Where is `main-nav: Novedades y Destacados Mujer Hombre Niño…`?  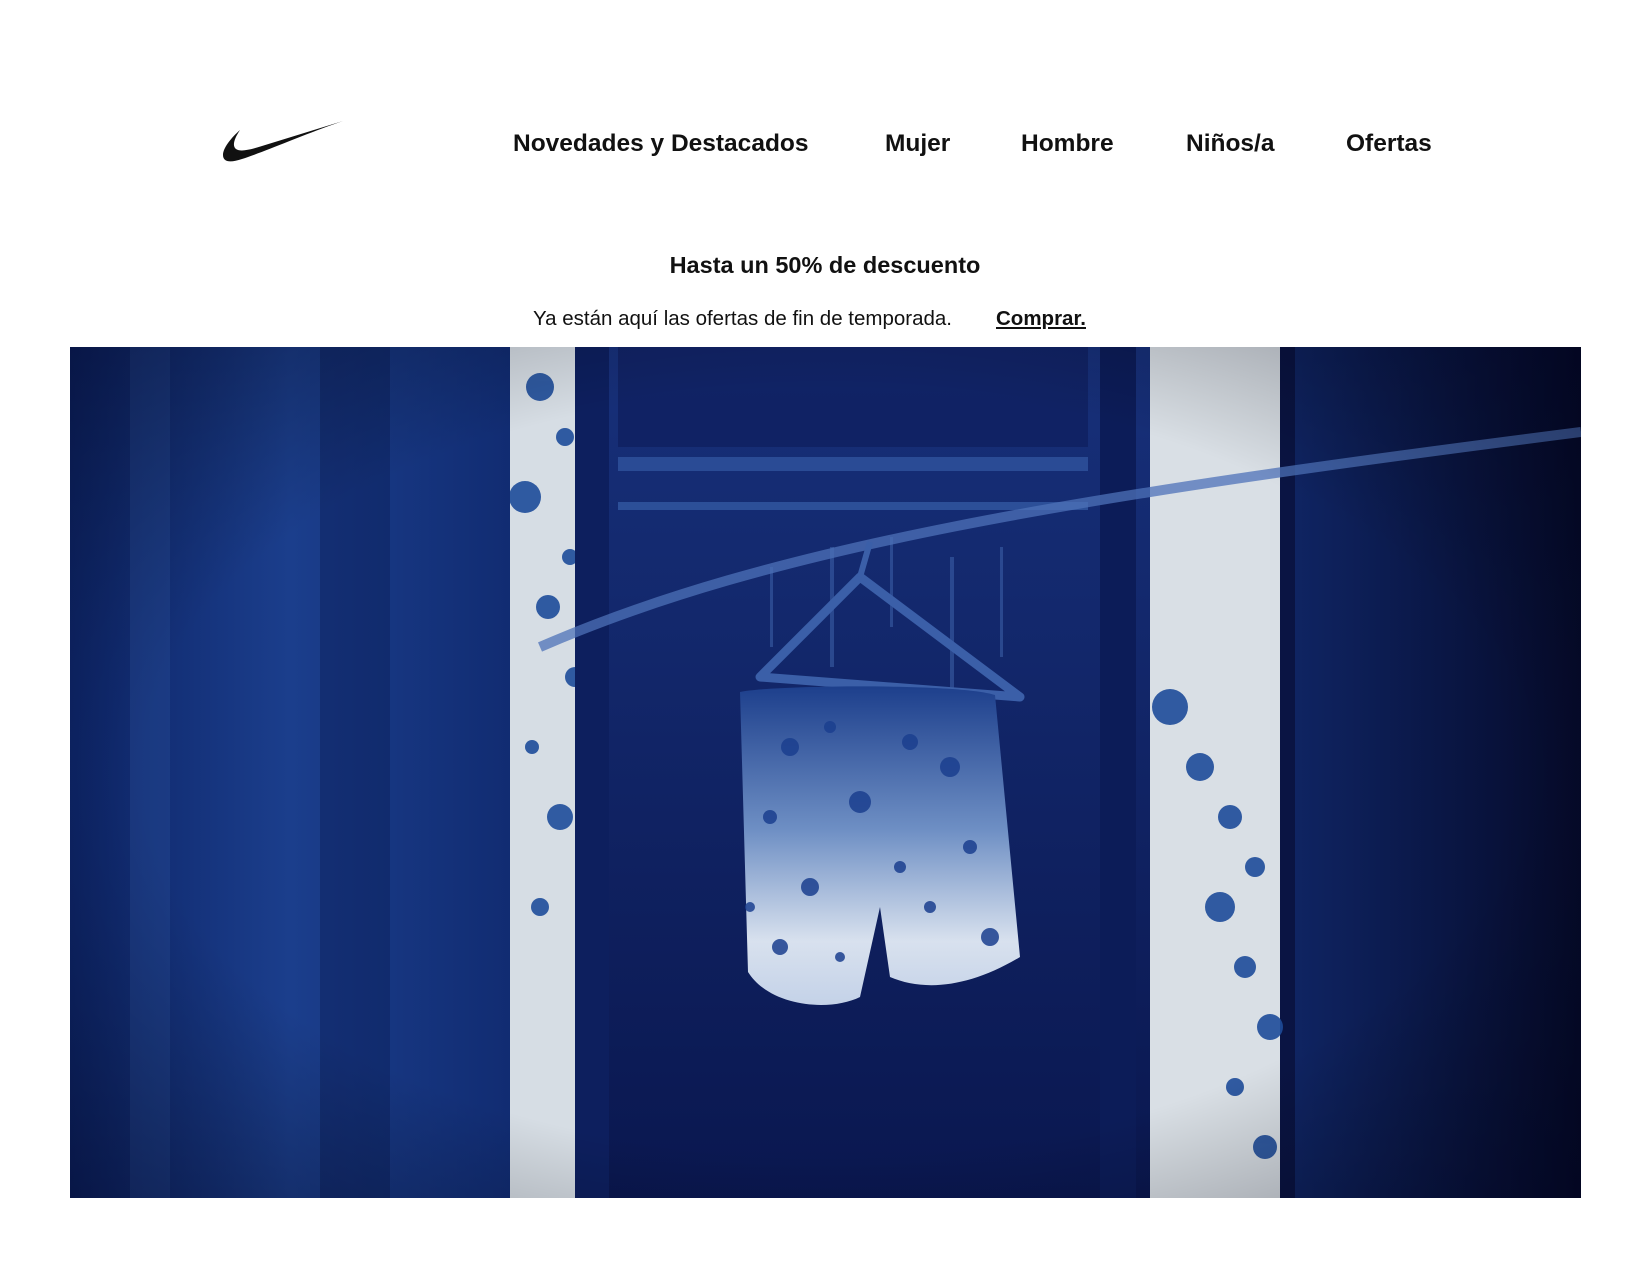 main-nav: Novedades y Destacados Mujer Hombre Niño… is located at coordinates (825, 144).